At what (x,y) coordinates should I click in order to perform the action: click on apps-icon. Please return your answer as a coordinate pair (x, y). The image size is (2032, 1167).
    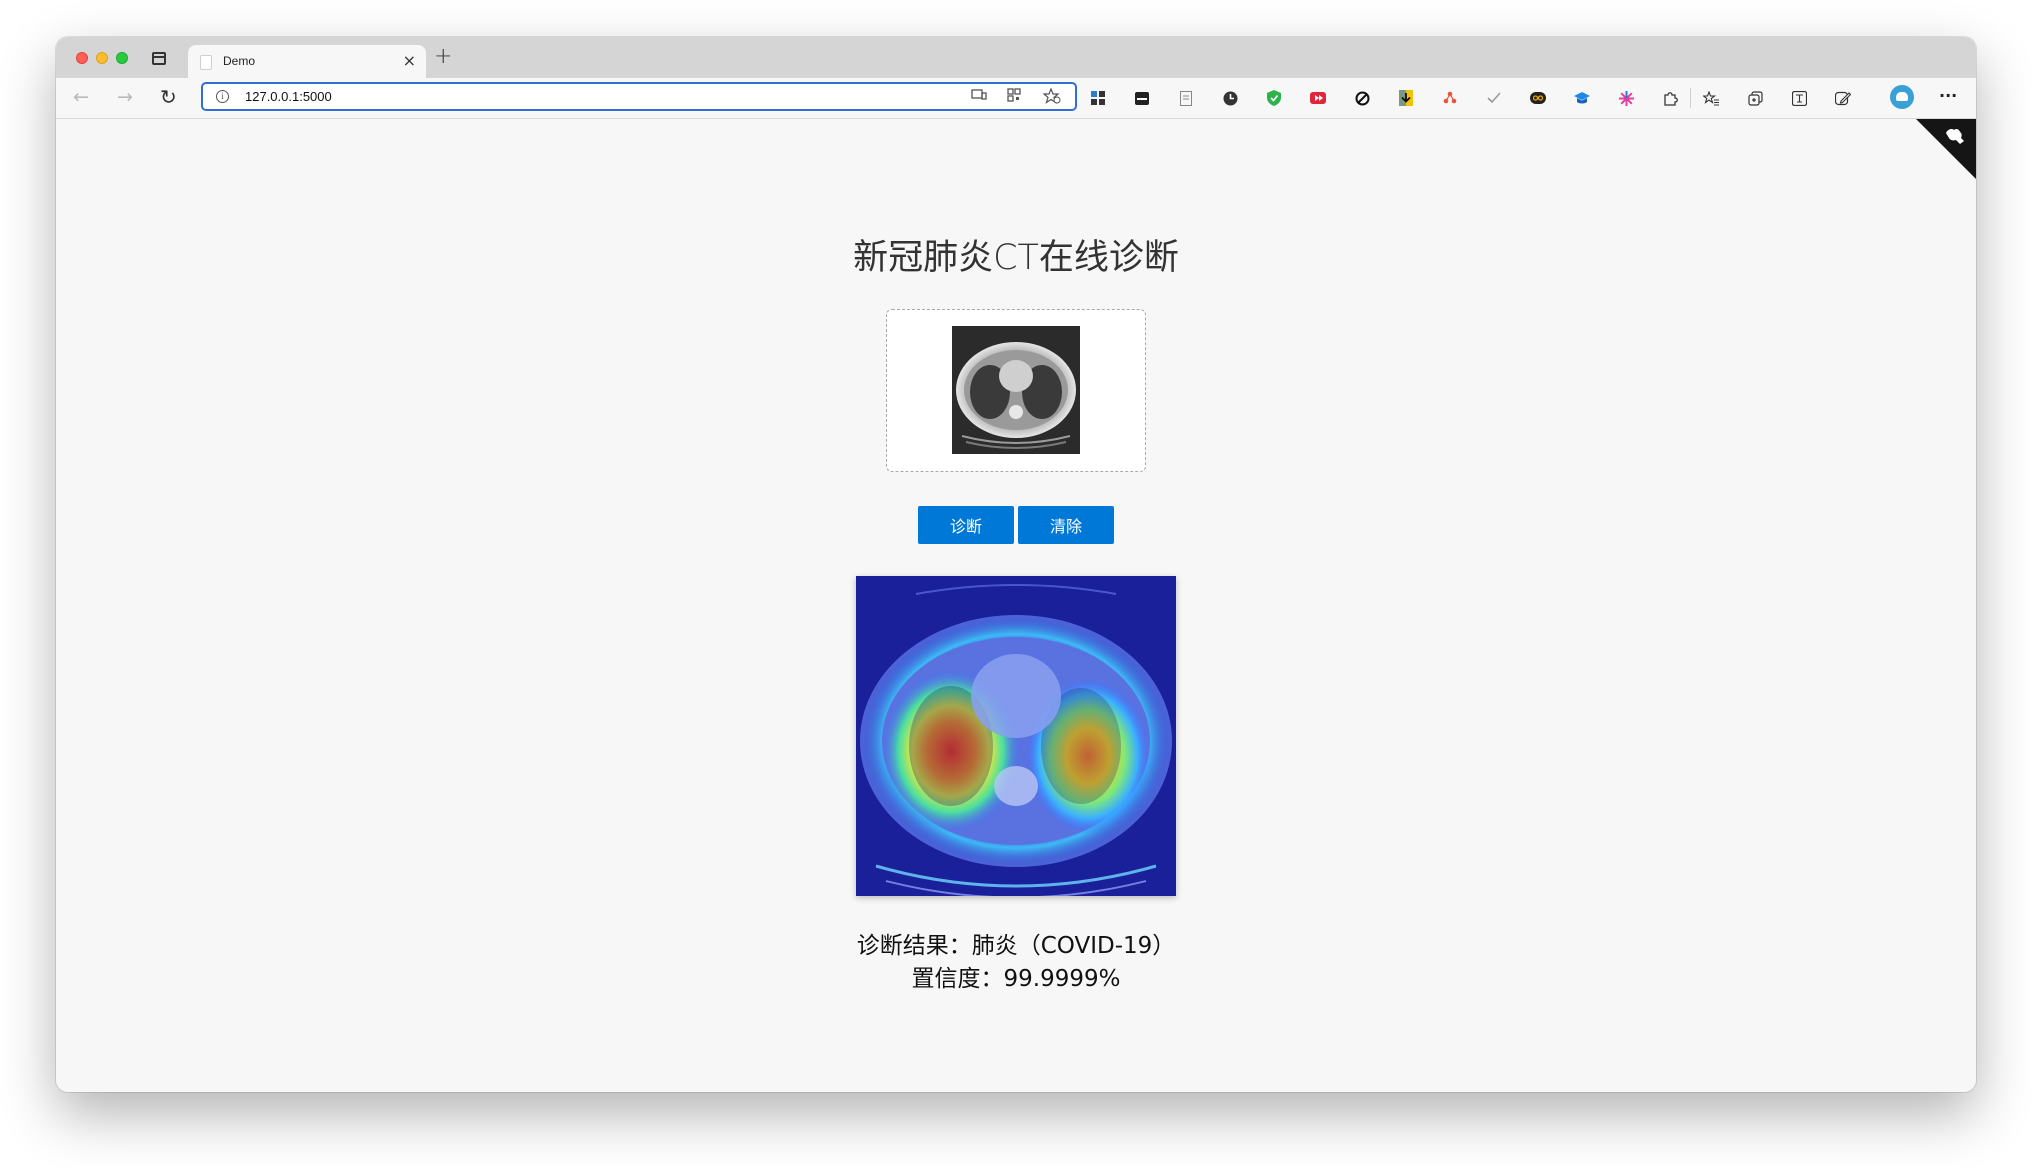
    Looking at the image, I should click on (1098, 98).